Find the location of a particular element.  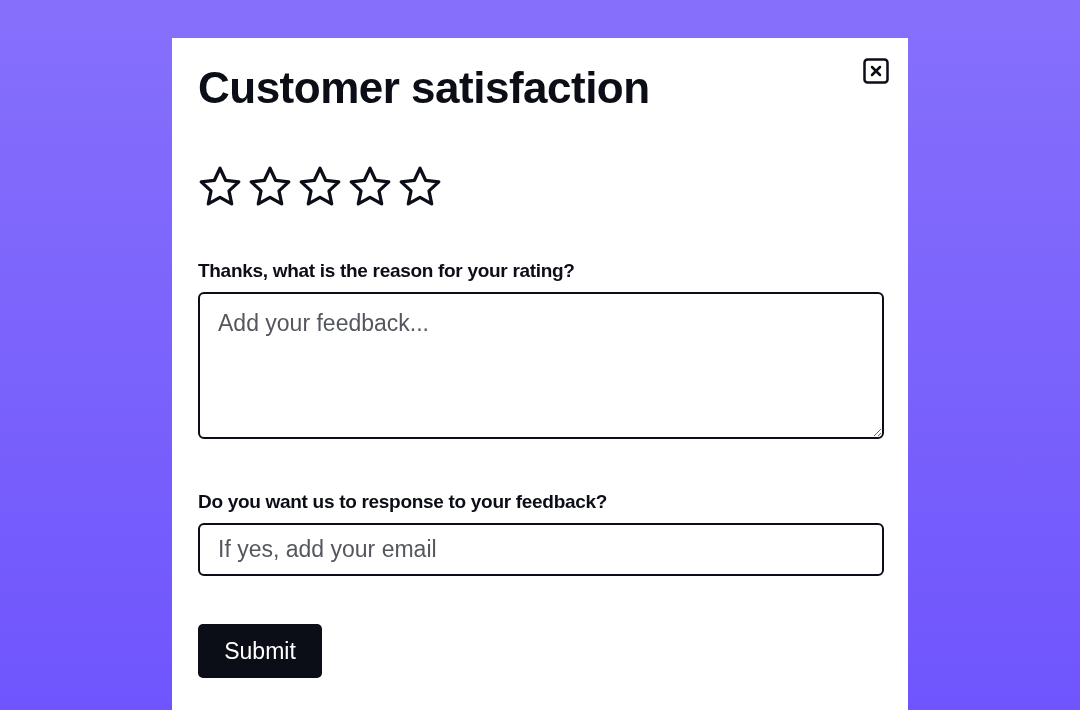

close-icon is located at coordinates (876, 71).